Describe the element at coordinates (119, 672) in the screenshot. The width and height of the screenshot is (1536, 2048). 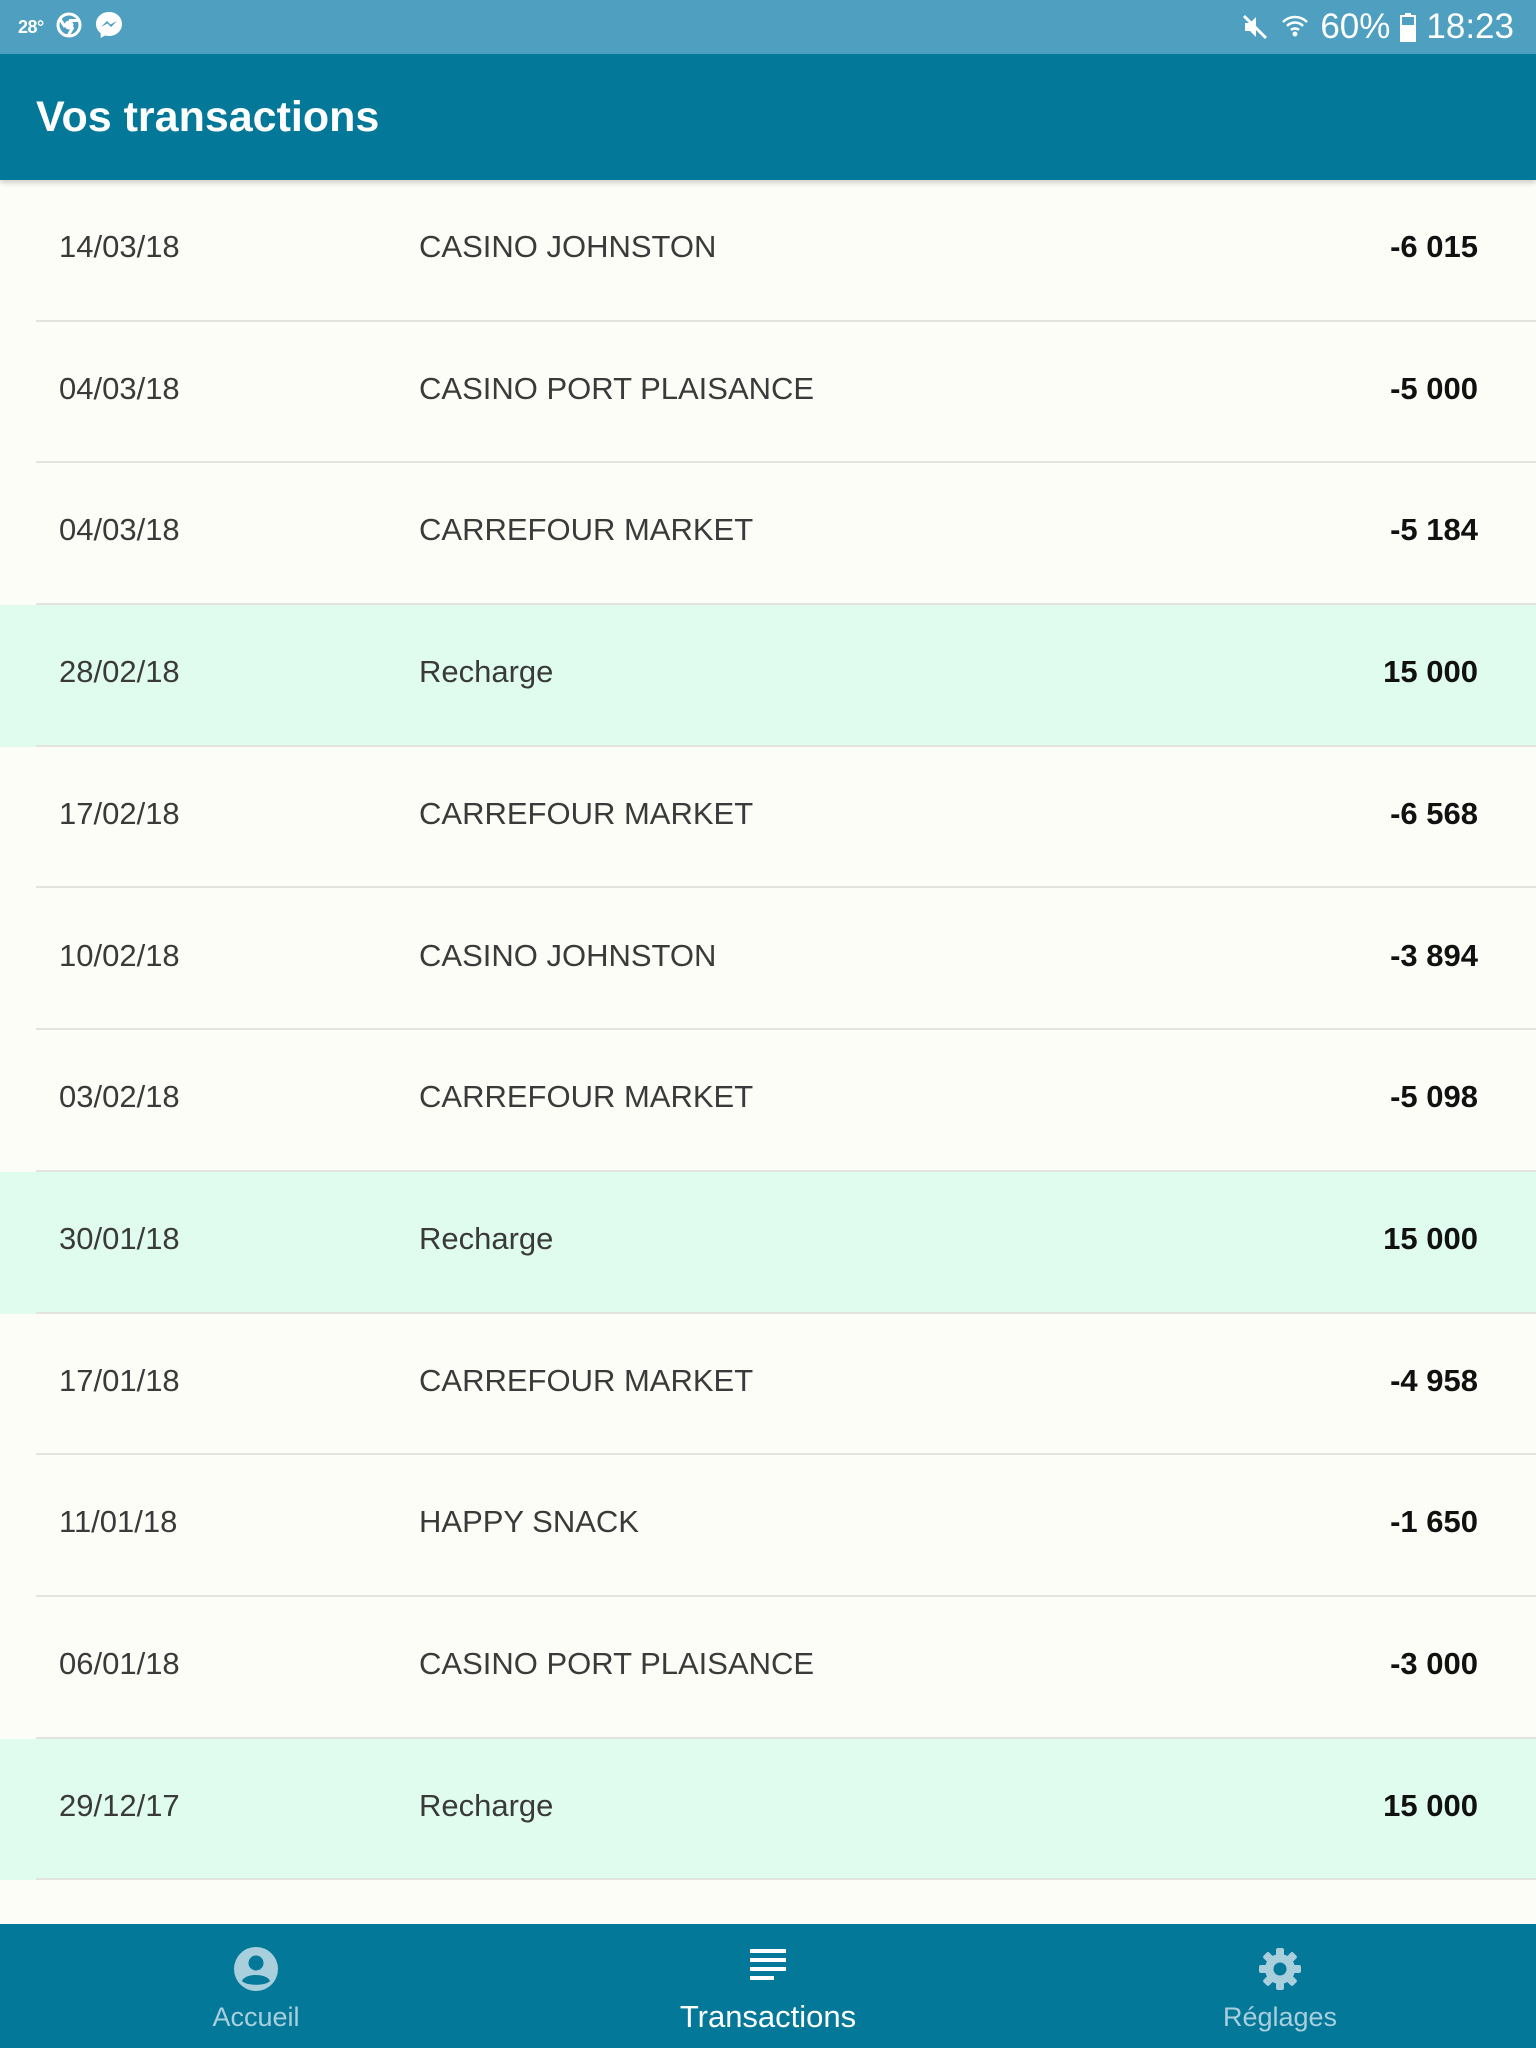
I see `transaction-date: 28/02/18` at that location.